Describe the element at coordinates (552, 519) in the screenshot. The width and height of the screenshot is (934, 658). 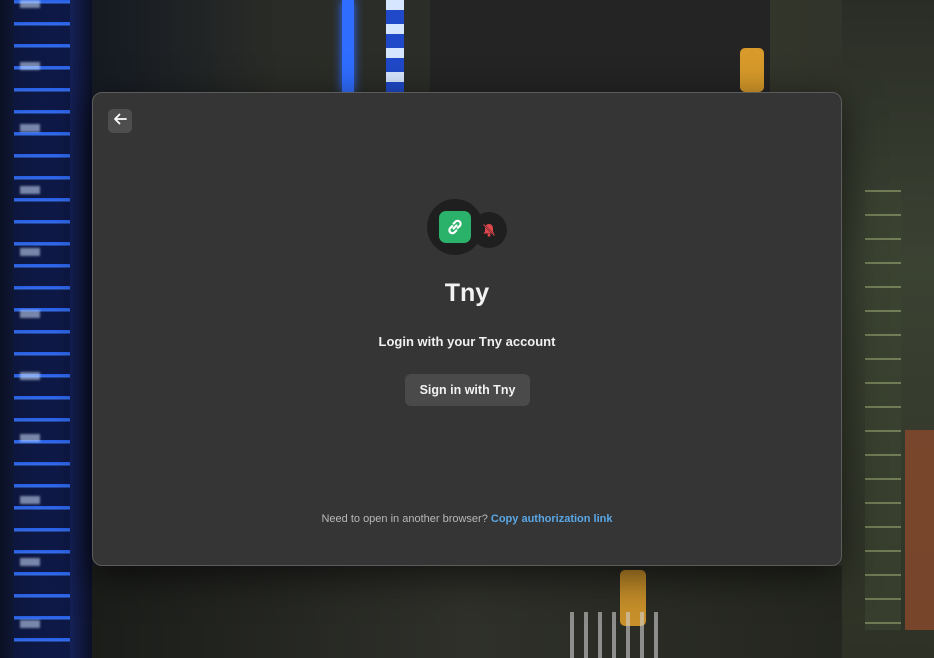
I see `copy-authorization-link: Copy authorization link` at that location.